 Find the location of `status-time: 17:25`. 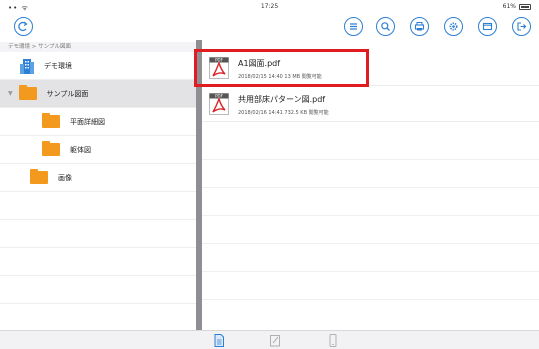

status-time: 17:25 is located at coordinates (269, 6).